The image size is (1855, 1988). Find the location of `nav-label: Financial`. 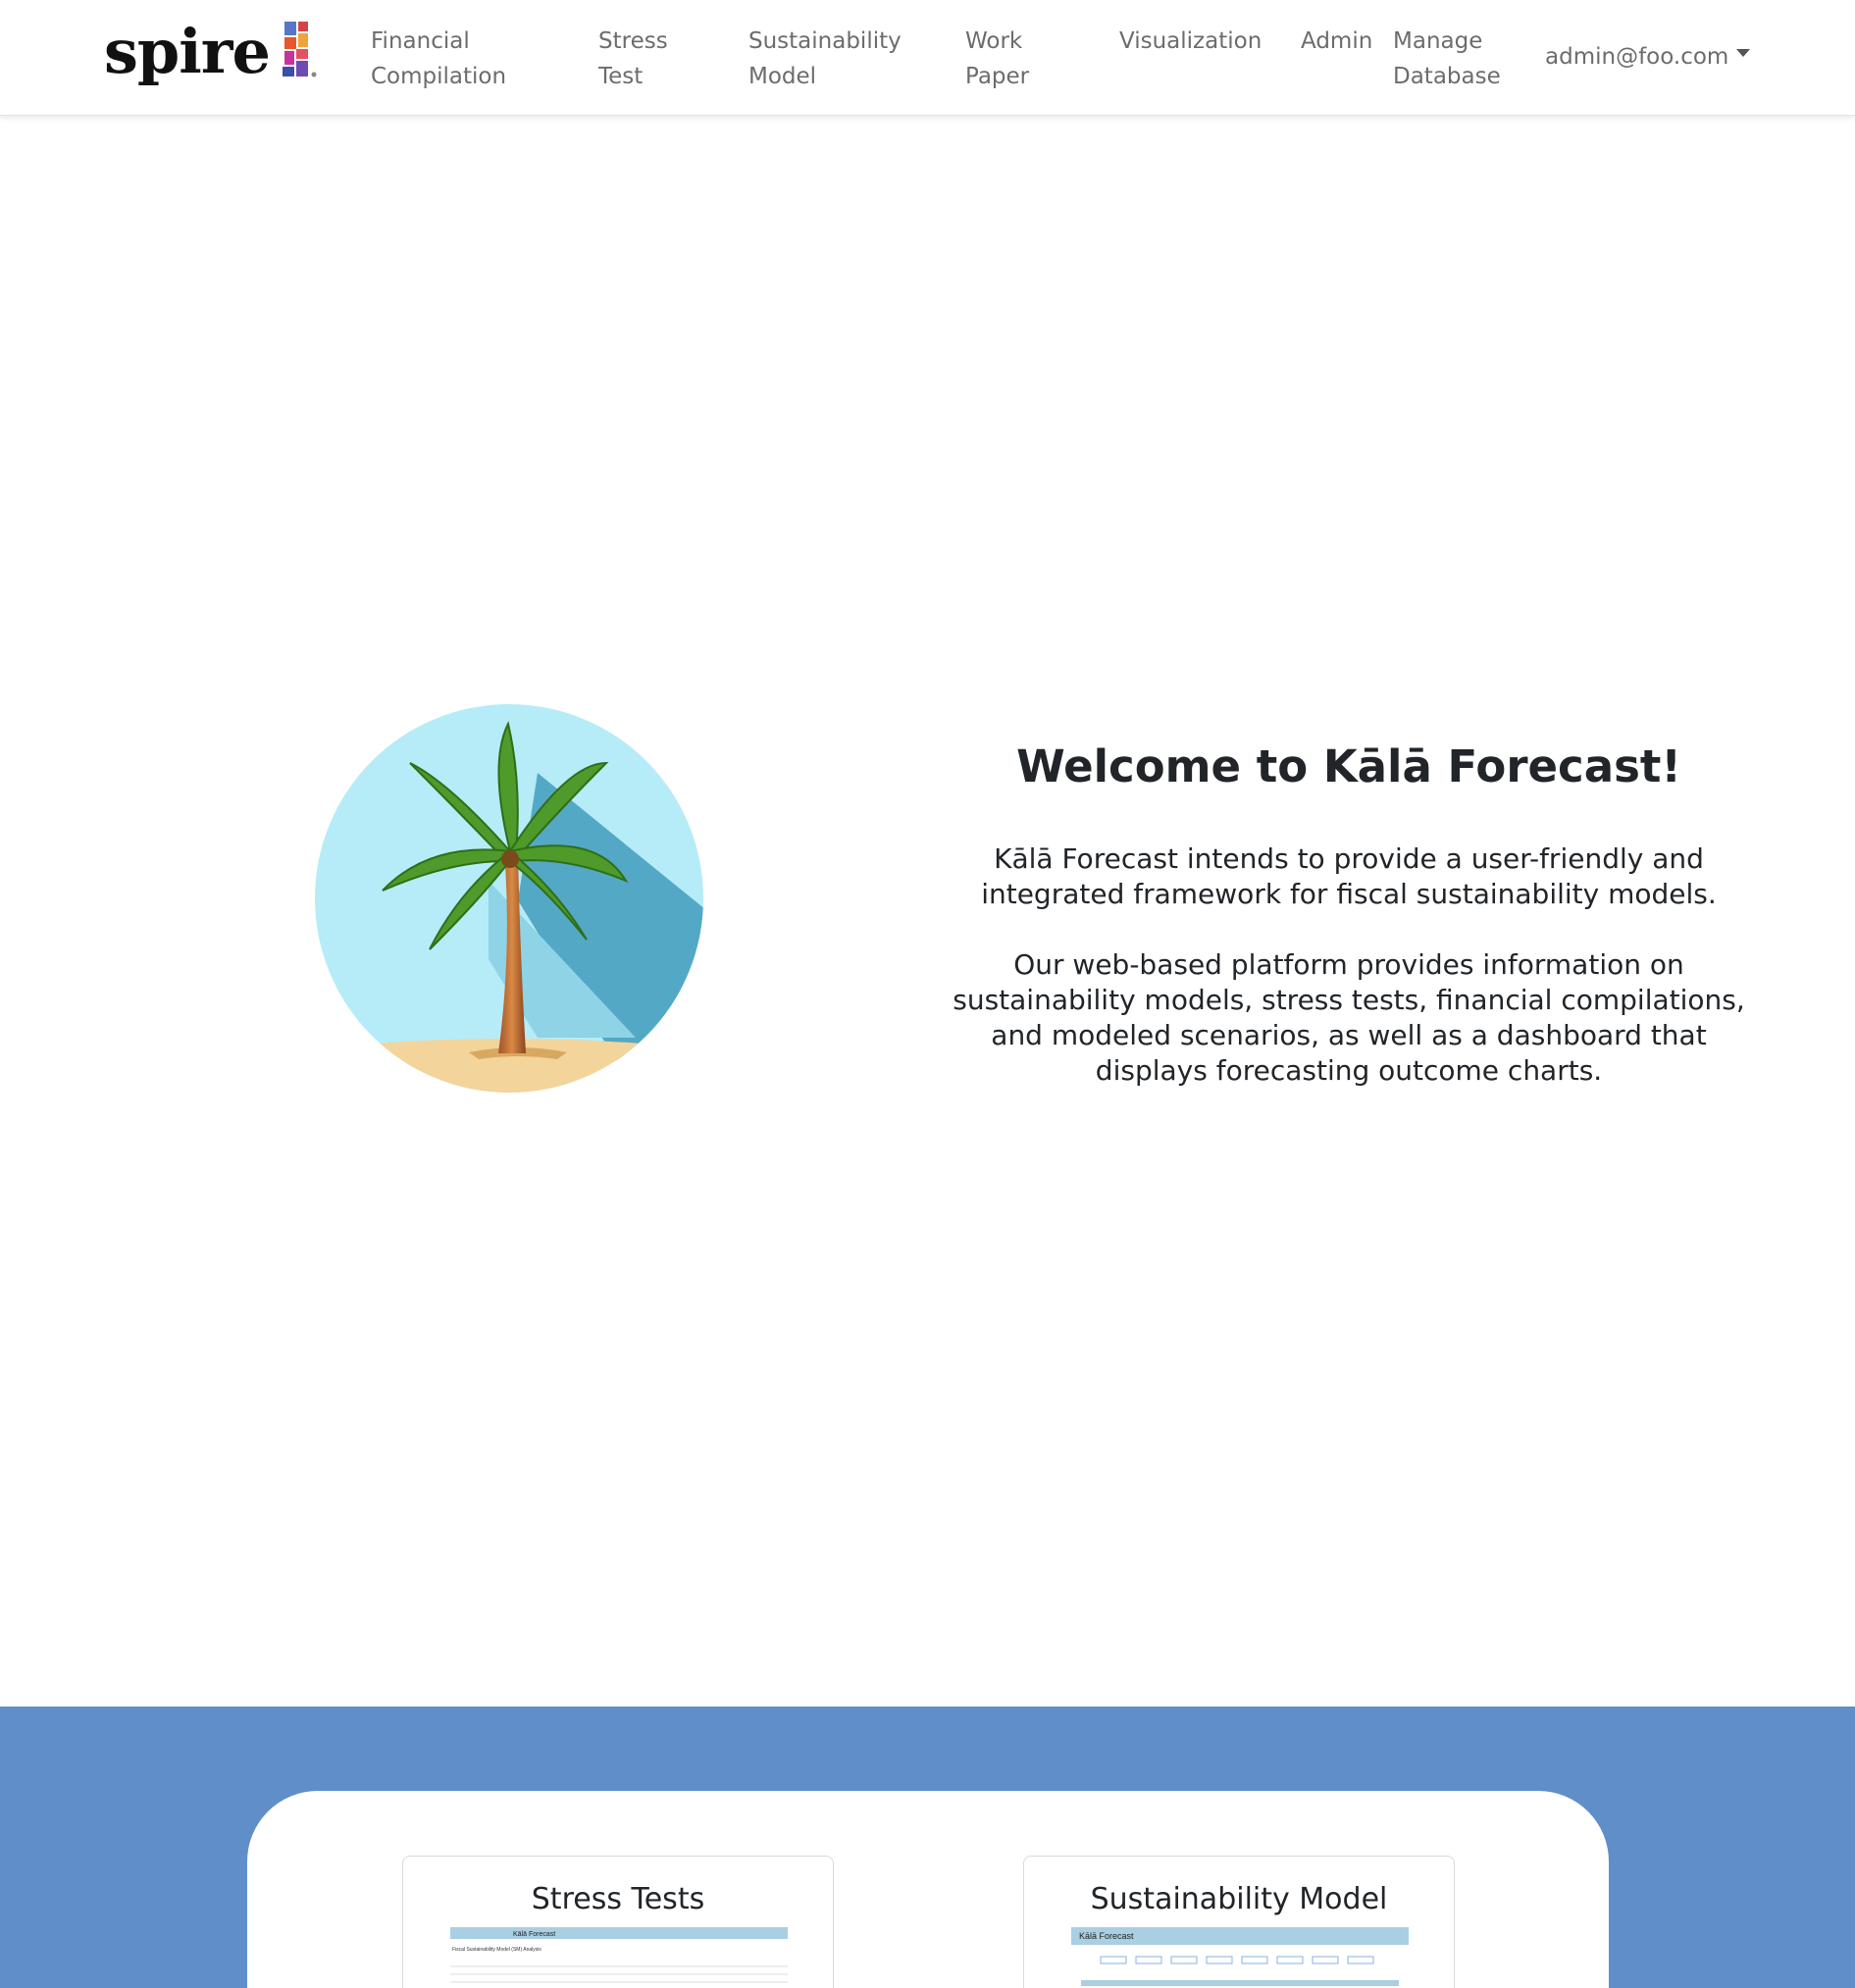

nav-label: Financial is located at coordinates (420, 41).